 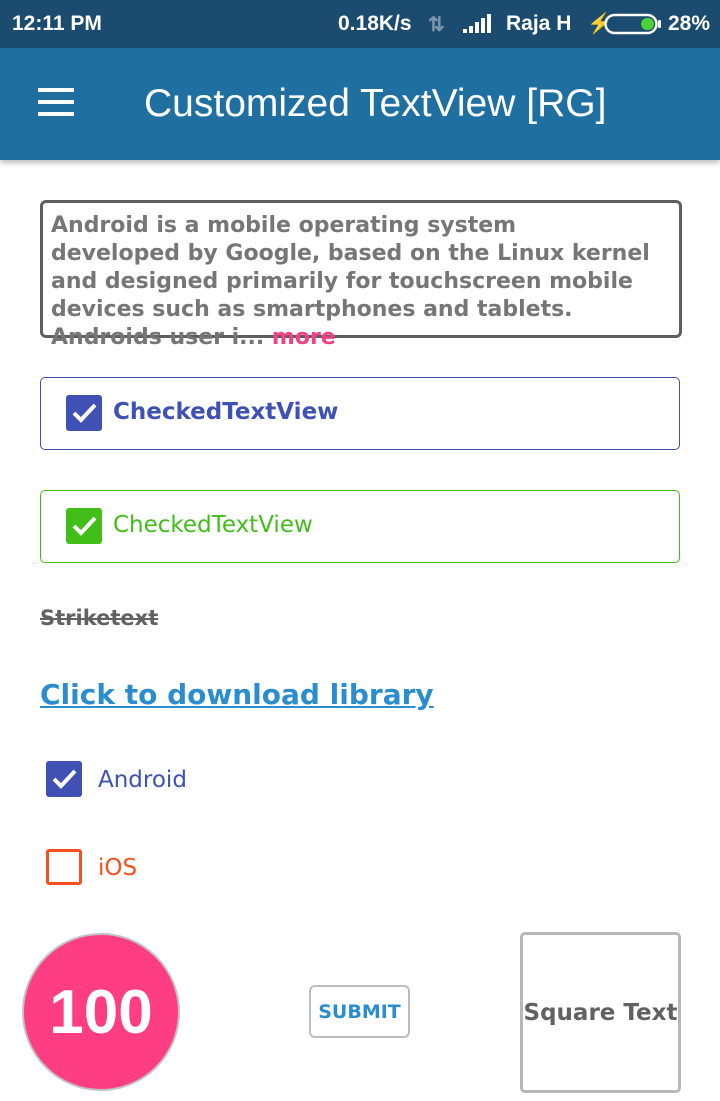 I want to click on app-bar: Customized TextView [RG], so click(x=360, y=104).